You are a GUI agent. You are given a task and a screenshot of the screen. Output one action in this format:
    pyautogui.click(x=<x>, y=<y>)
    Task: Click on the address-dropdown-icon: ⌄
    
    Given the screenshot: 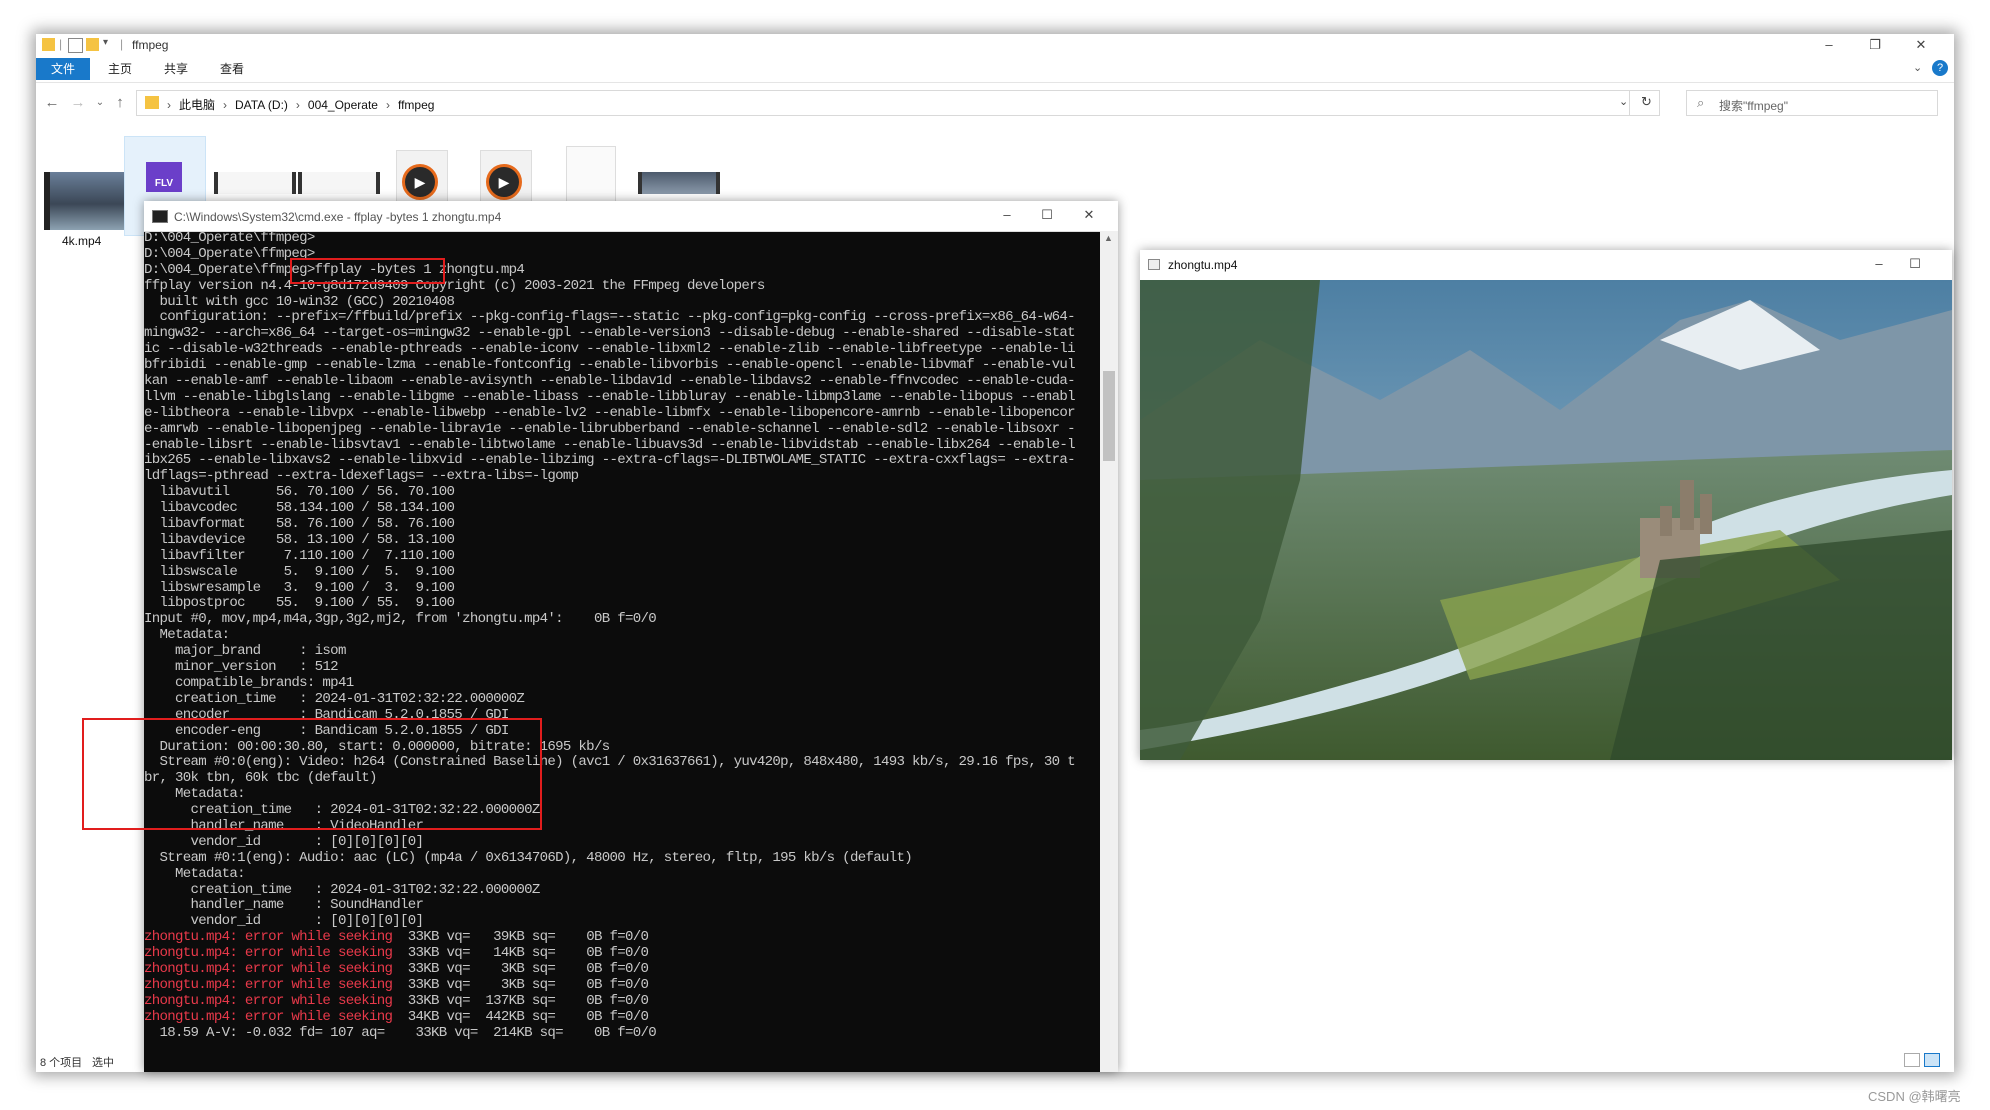 What is the action you would take?
    pyautogui.click(x=1623, y=101)
    